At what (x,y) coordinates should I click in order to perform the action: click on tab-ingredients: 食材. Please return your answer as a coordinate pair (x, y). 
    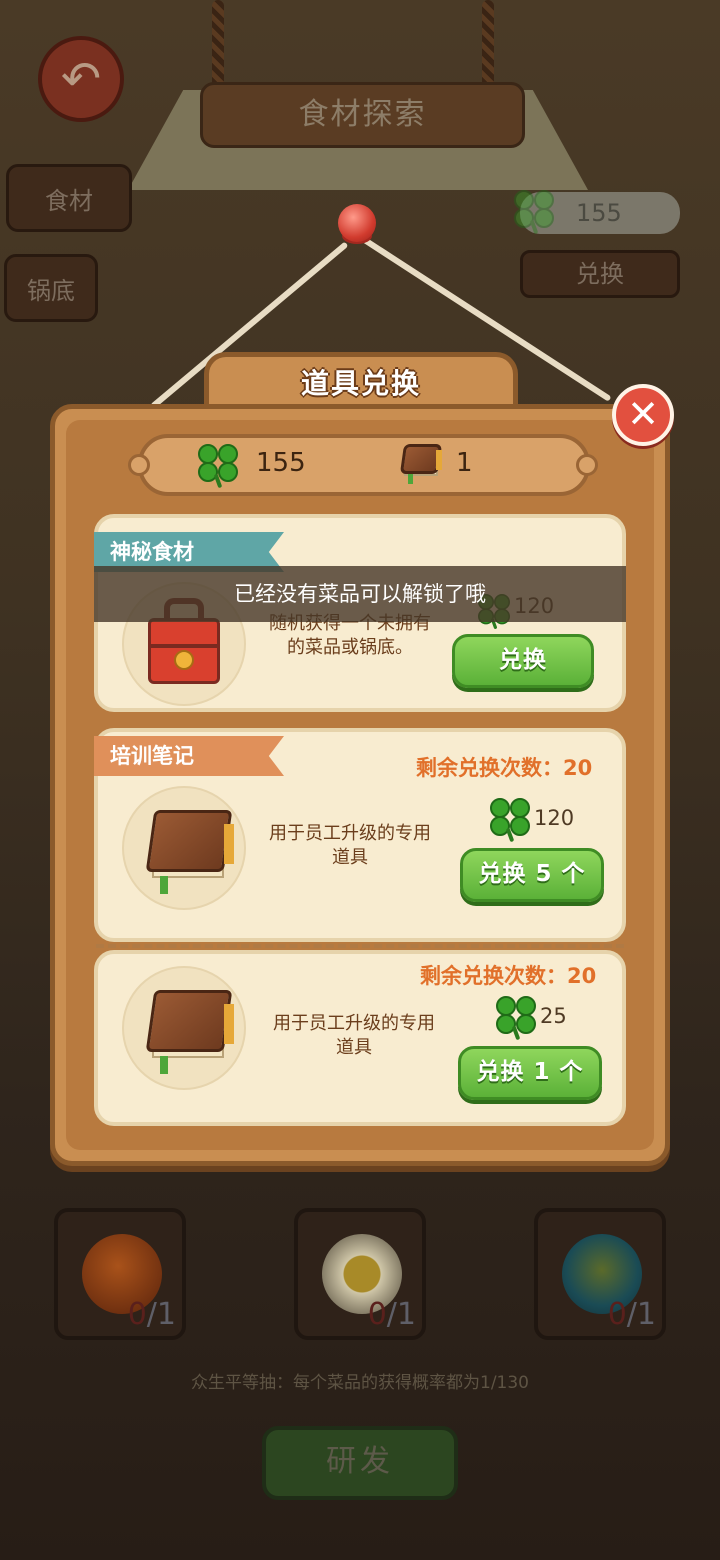
    Looking at the image, I should click on (69, 198).